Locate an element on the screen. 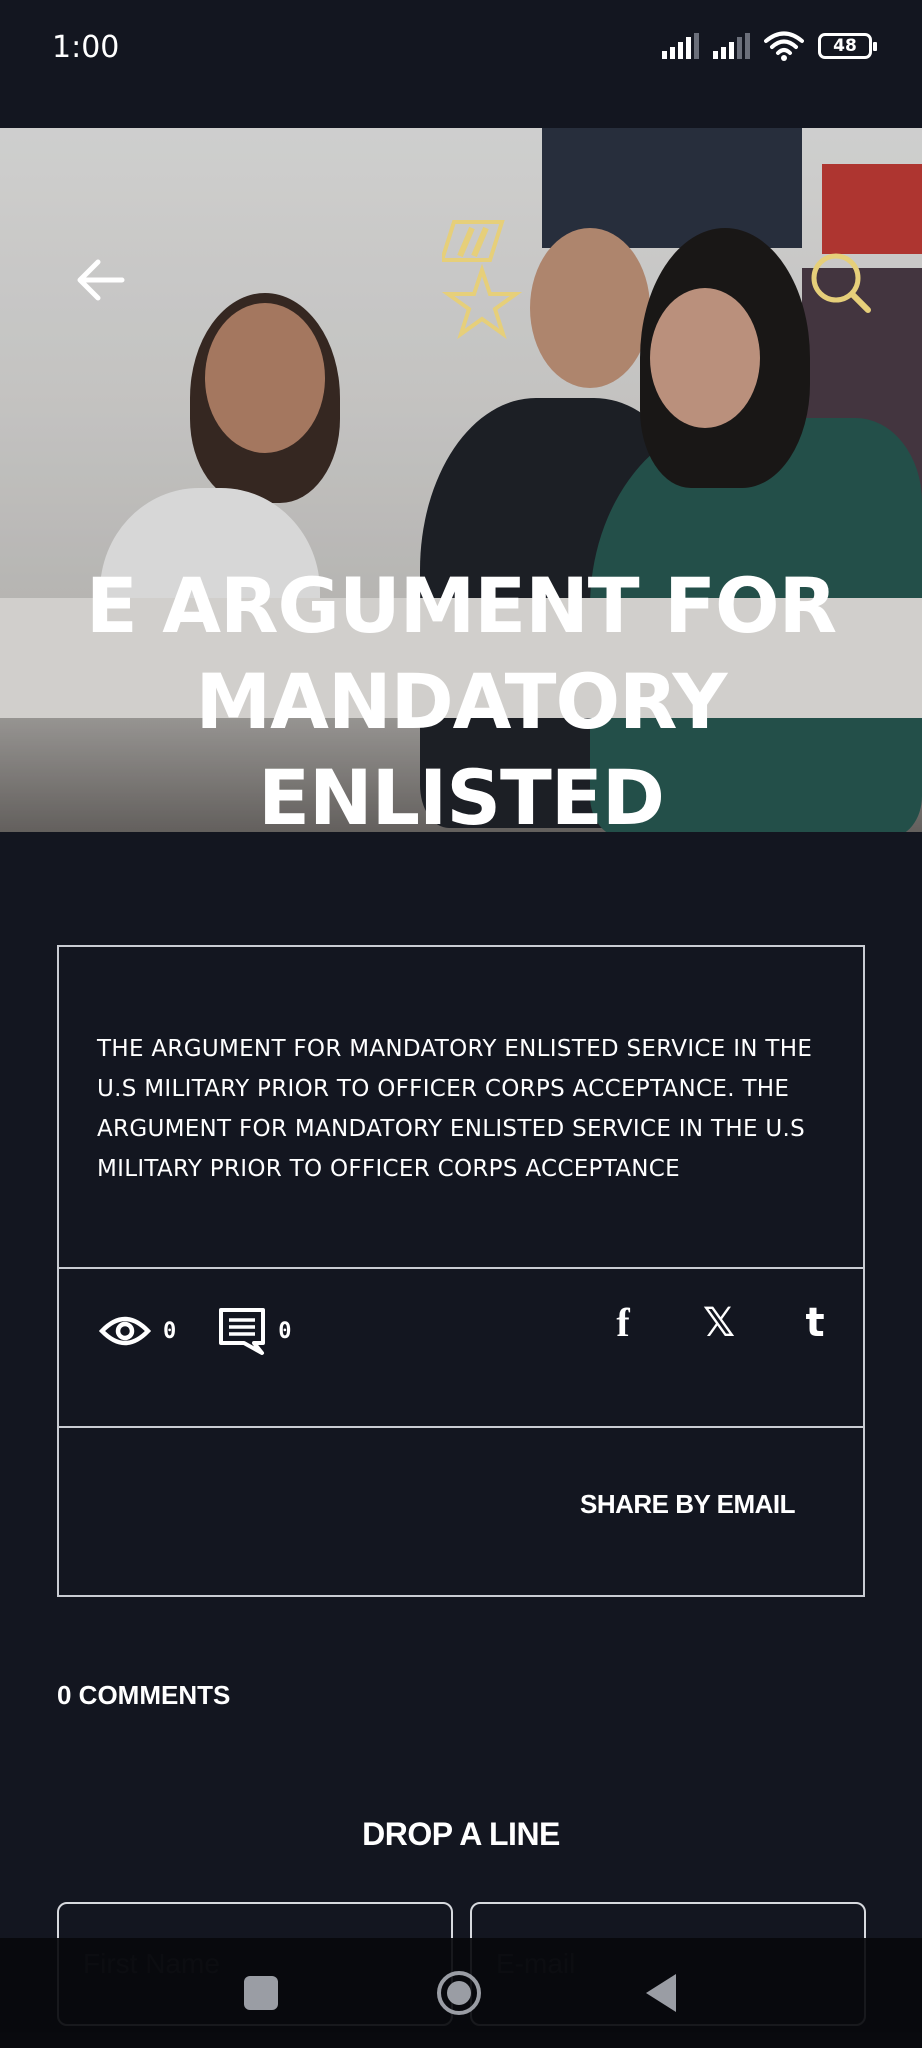  home-icon is located at coordinates (459, 1993).